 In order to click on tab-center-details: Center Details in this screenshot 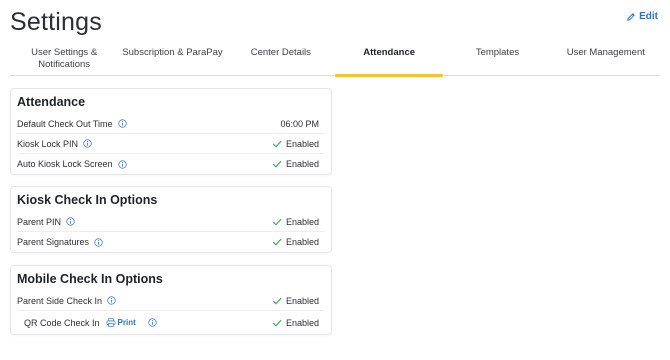, I will do `click(281, 59)`.